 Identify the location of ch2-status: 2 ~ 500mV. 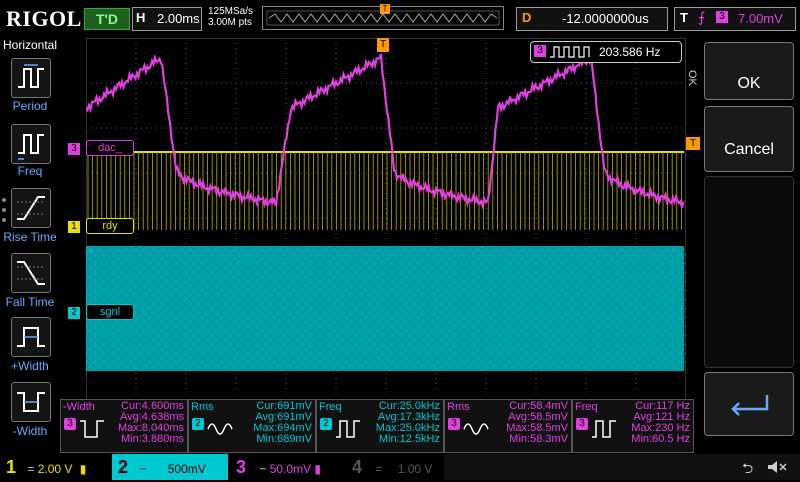
(170, 467).